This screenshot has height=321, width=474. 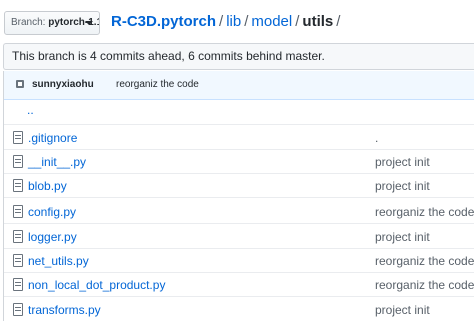 I want to click on file-row: .gitignore ., so click(x=239, y=138).